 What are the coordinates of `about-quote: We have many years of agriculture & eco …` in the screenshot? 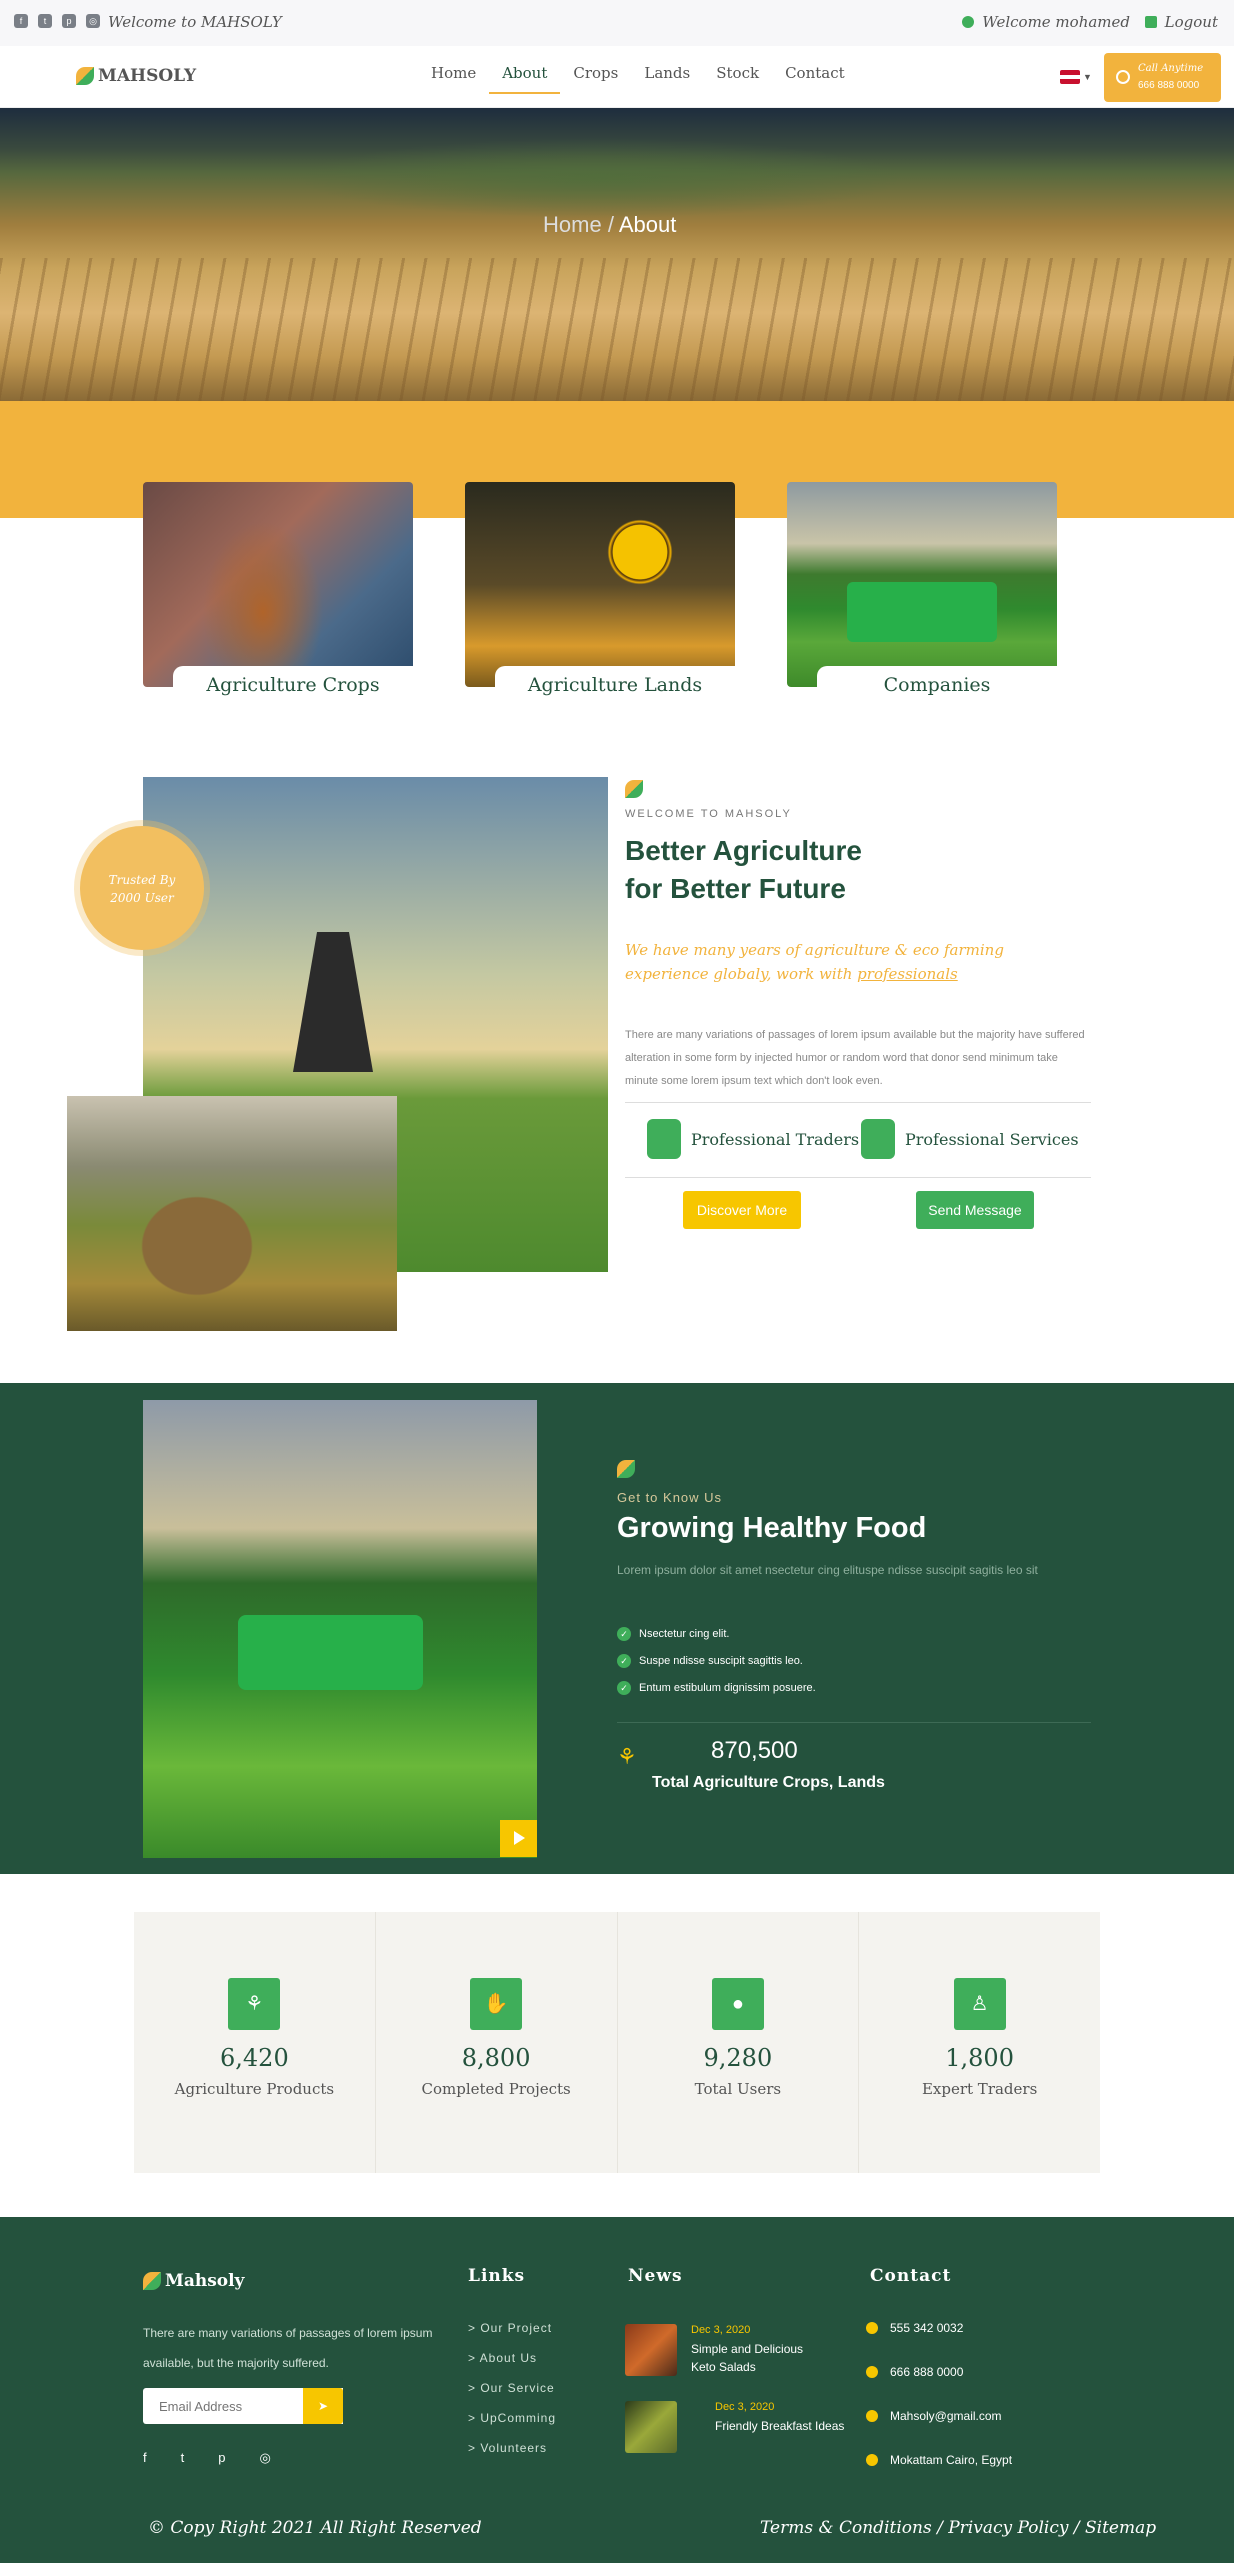 It's located at (850, 962).